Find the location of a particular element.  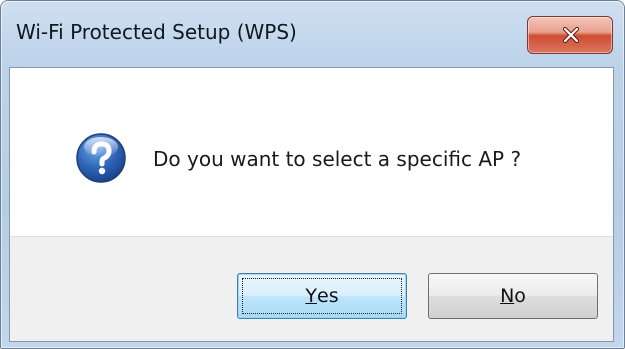

yes-button-label: Yes is located at coordinates (321, 296).